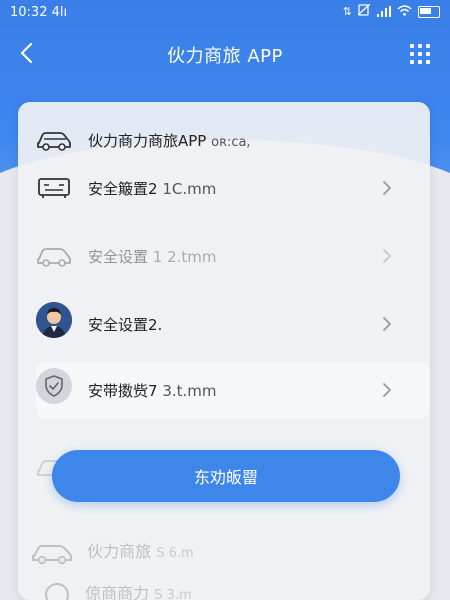  I want to click on battery-icon, so click(429, 11).